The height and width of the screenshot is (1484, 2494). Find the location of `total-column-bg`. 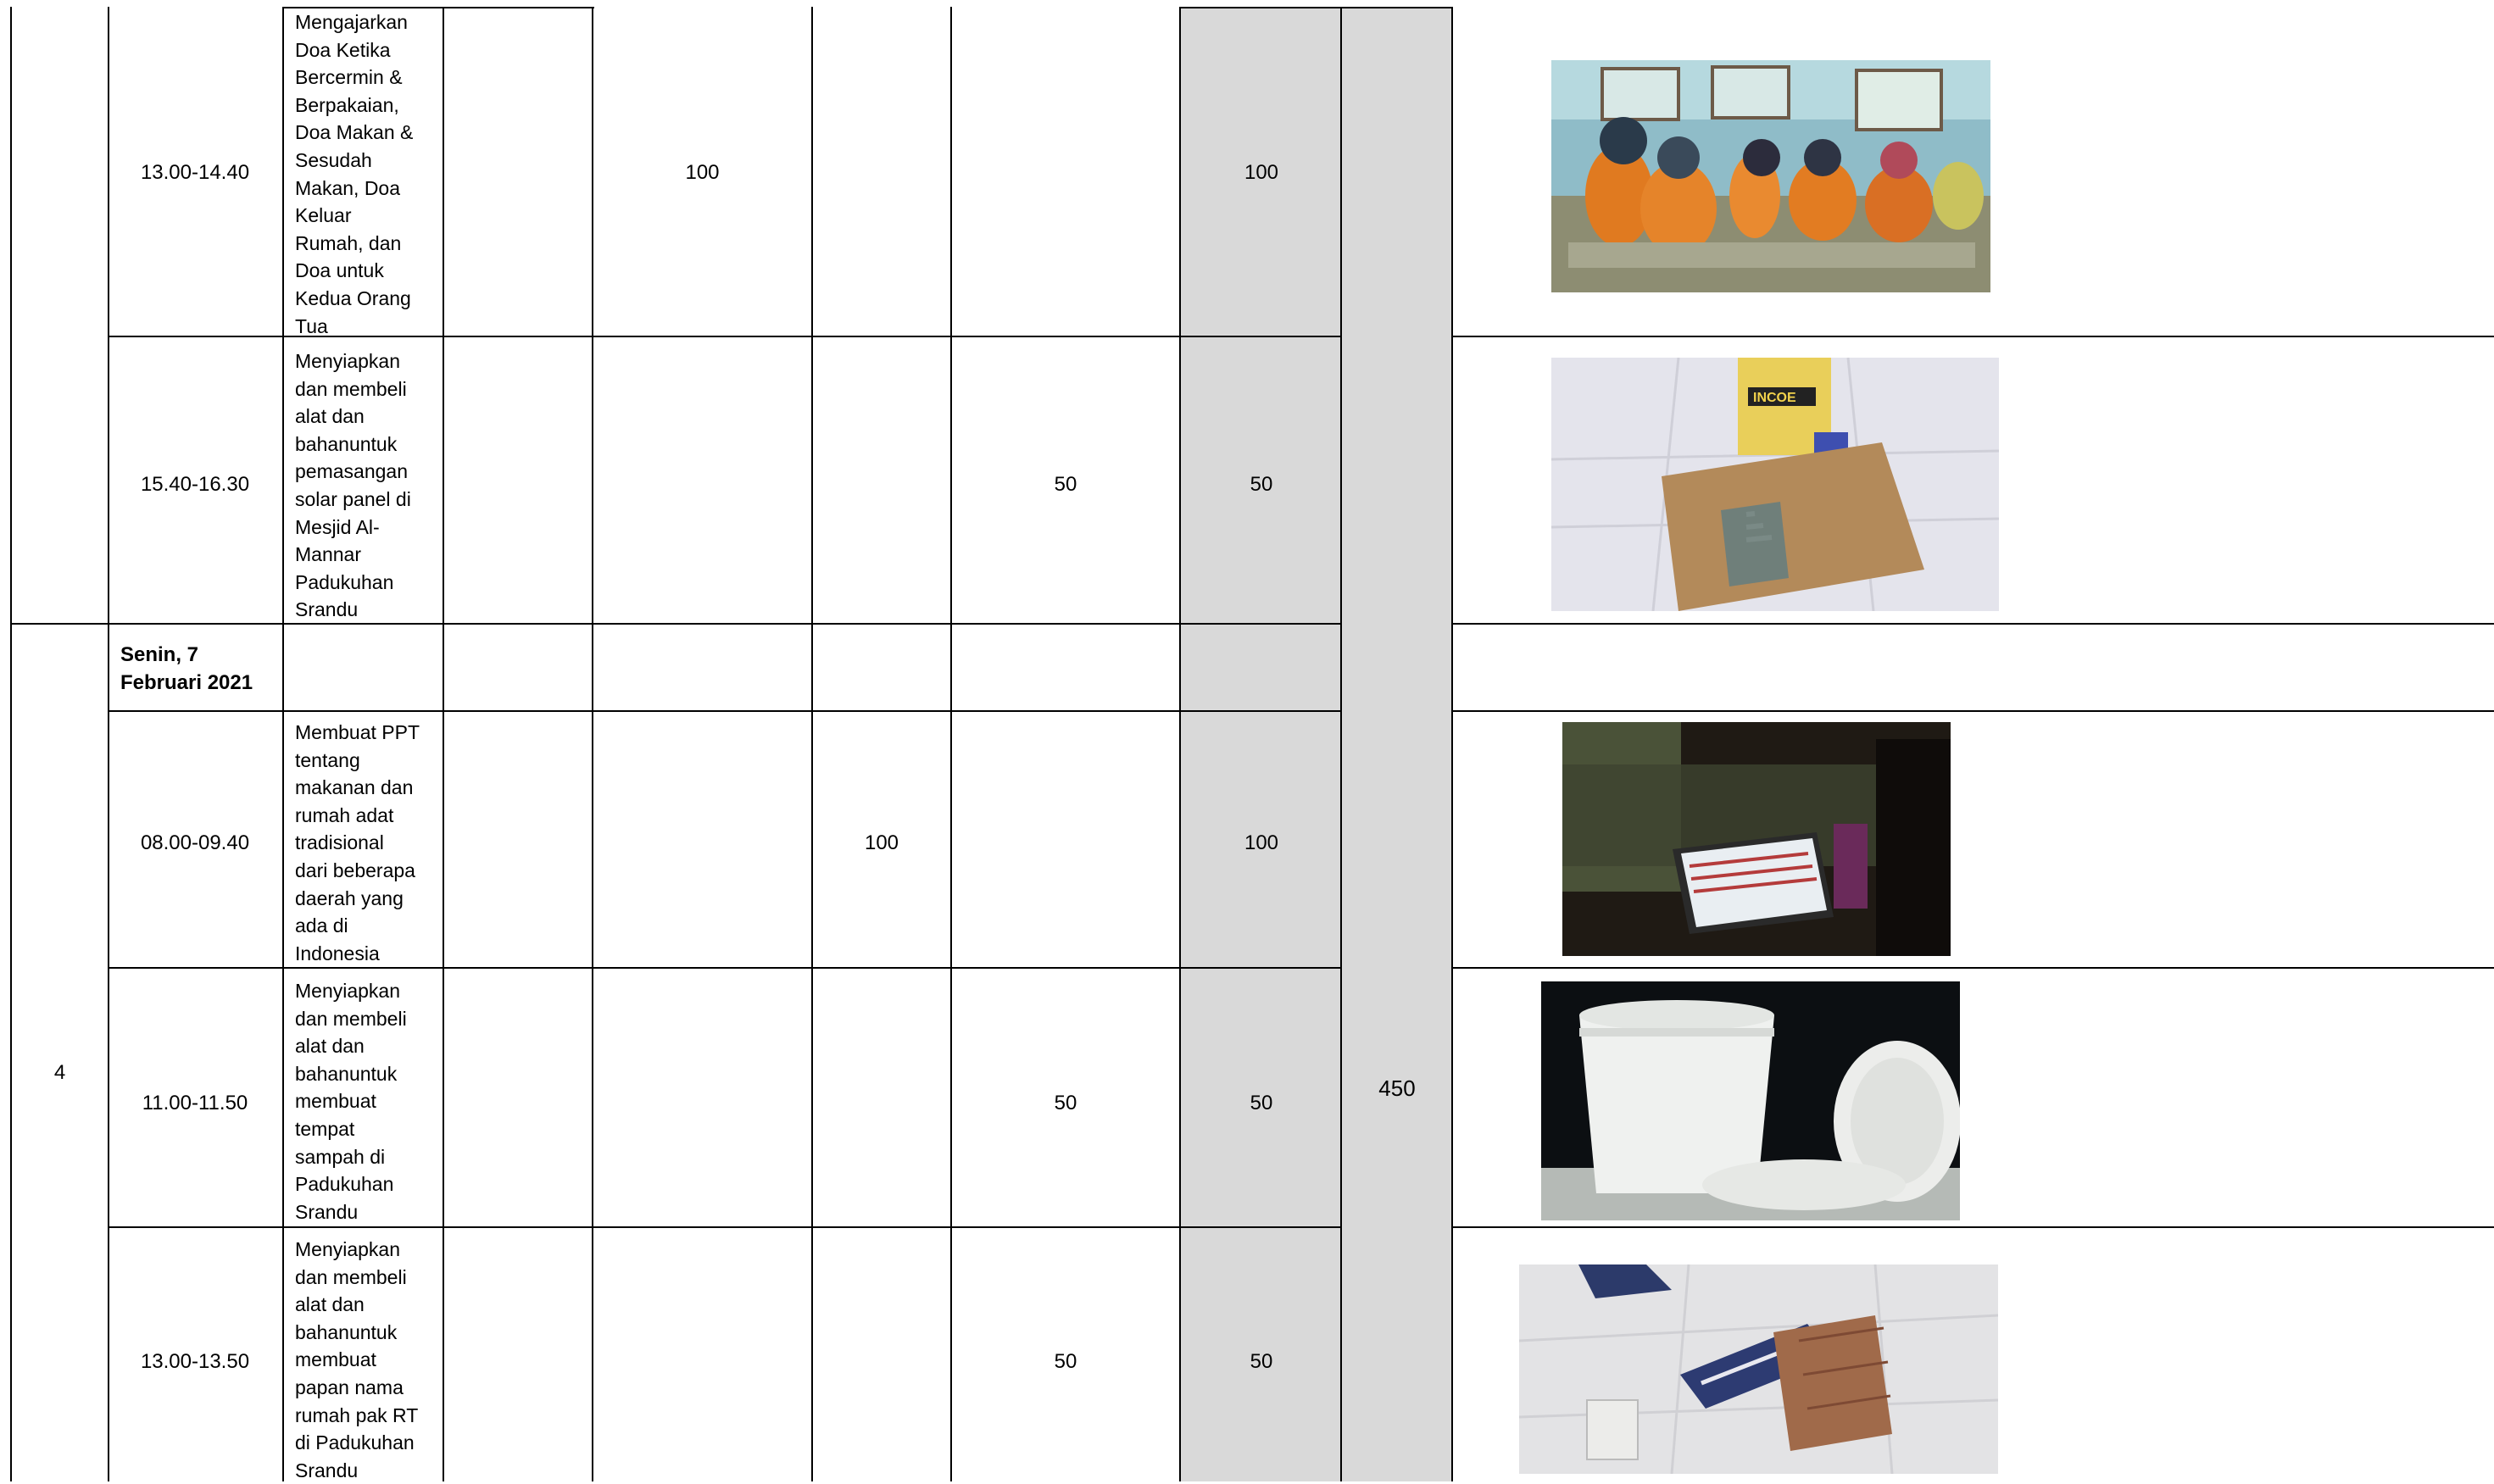

total-column-bg is located at coordinates (1396, 744).